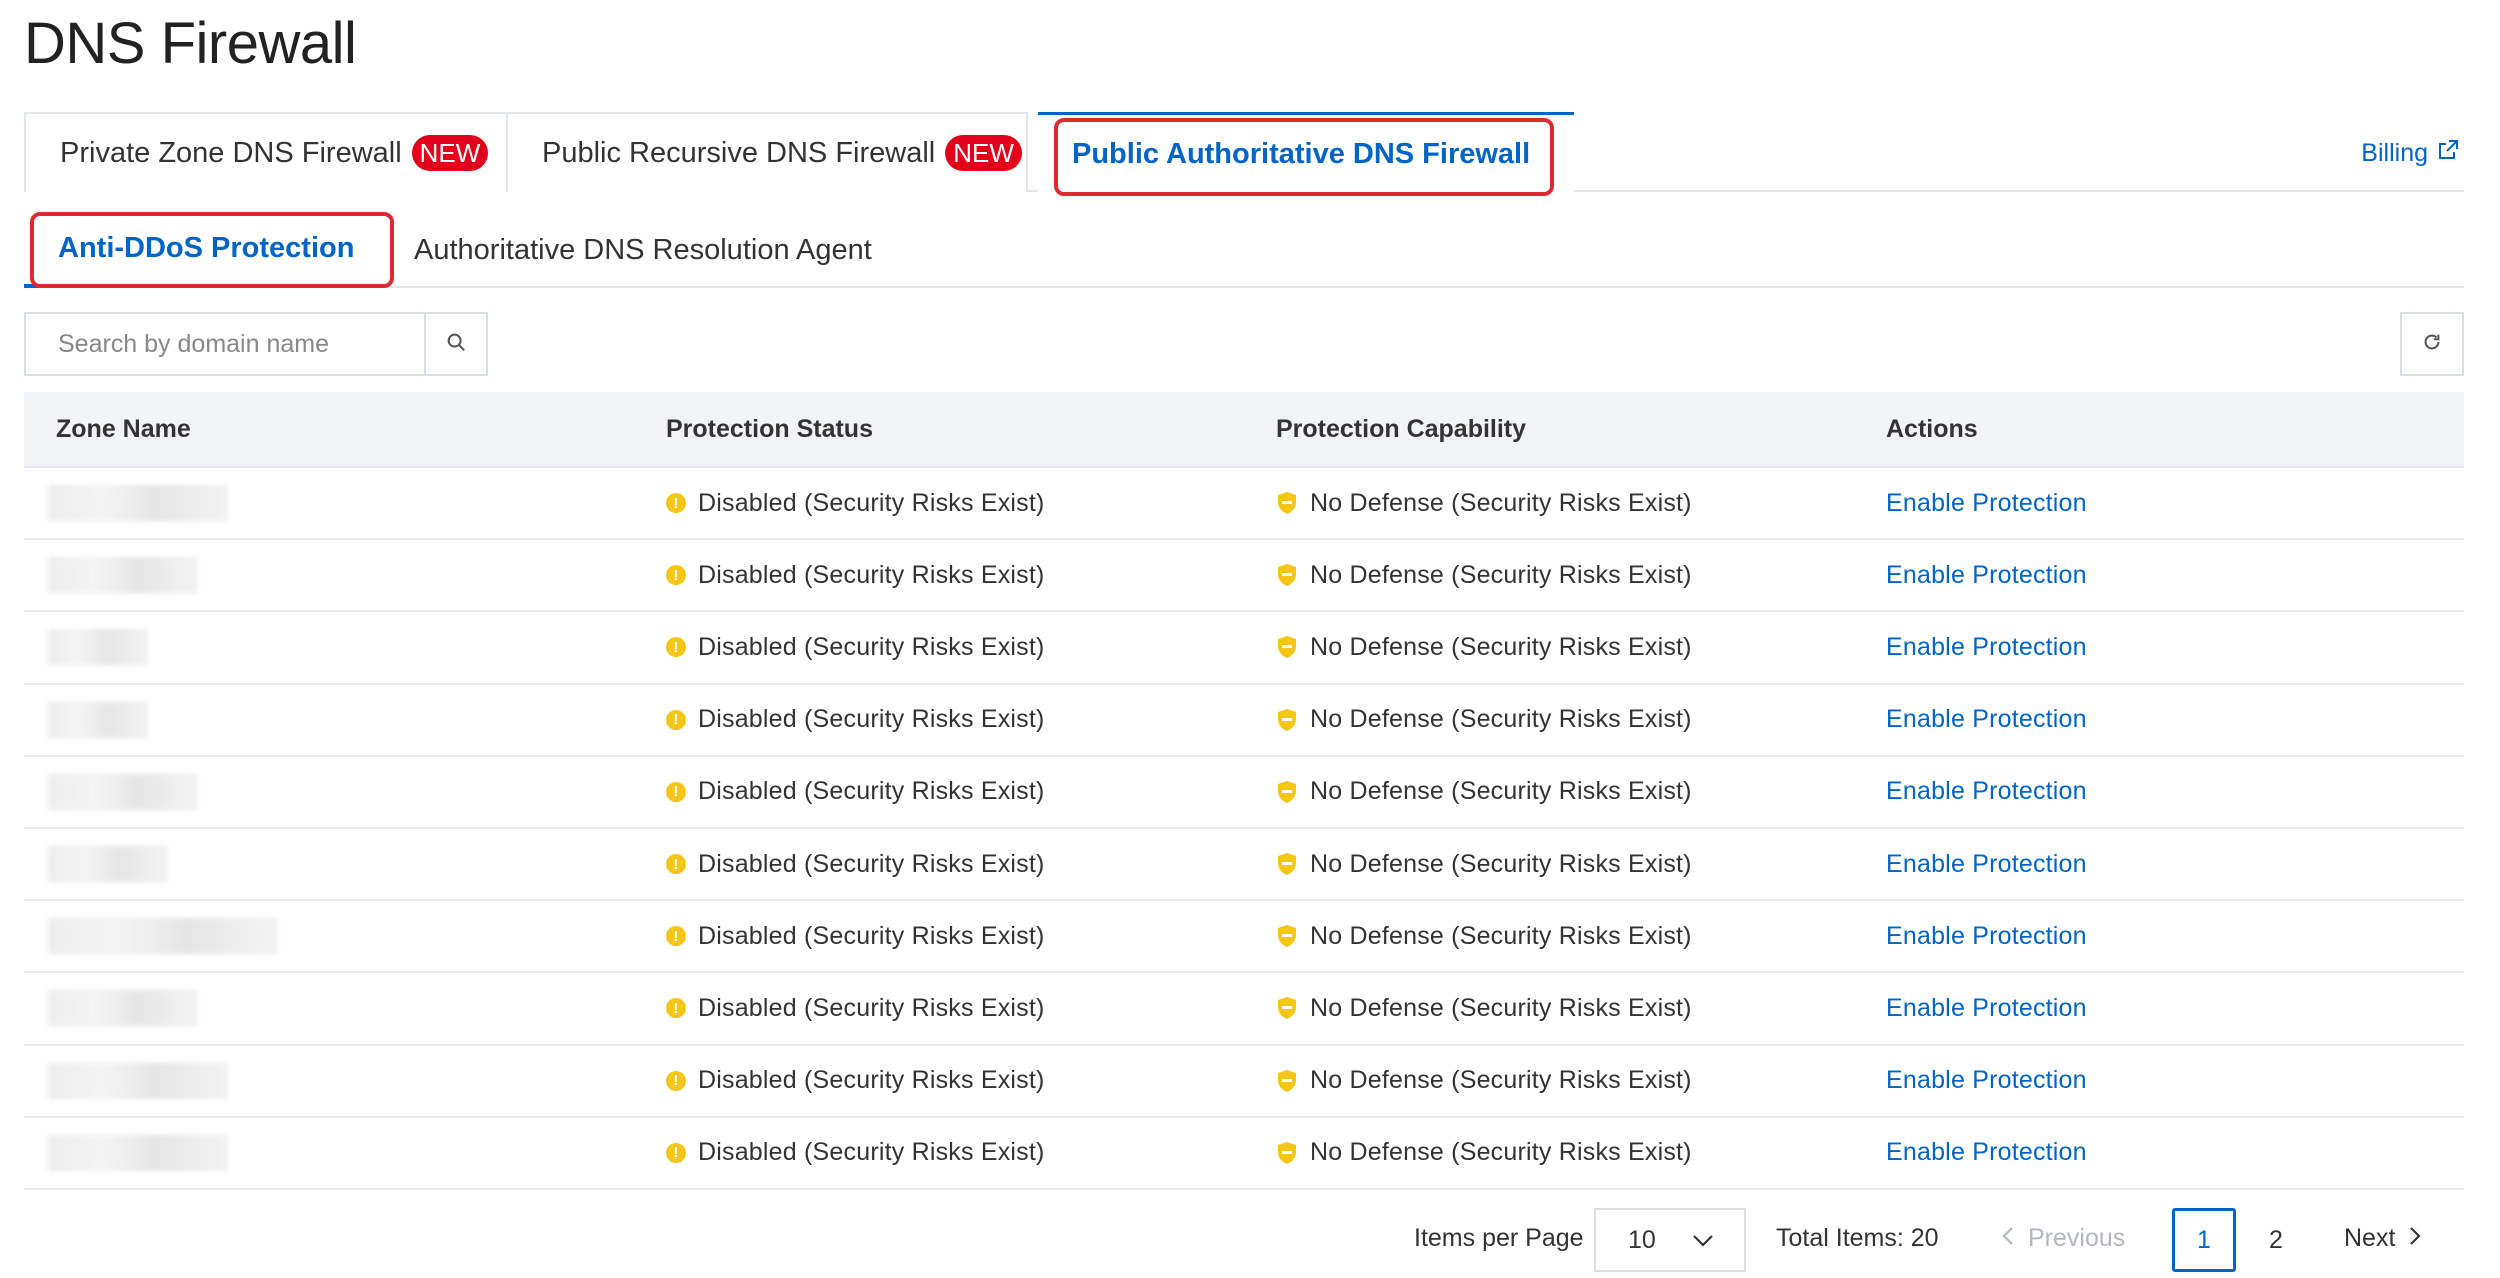 Image resolution: width=2500 pixels, height=1278 pixels. Describe the element at coordinates (1401, 428) in the screenshot. I see `header-protection-capability: Protection Capability` at that location.